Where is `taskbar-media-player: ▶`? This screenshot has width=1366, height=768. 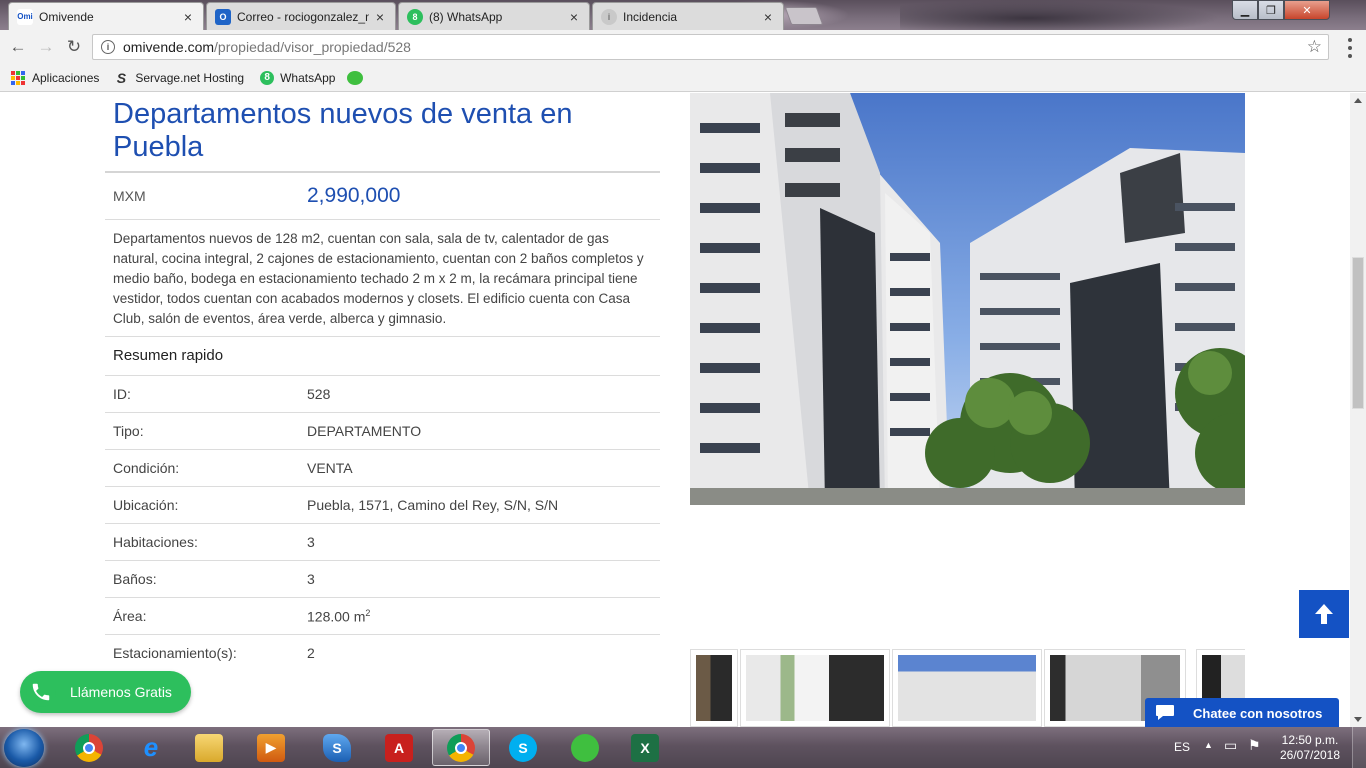
taskbar-media-player: ▶ is located at coordinates (271, 747).